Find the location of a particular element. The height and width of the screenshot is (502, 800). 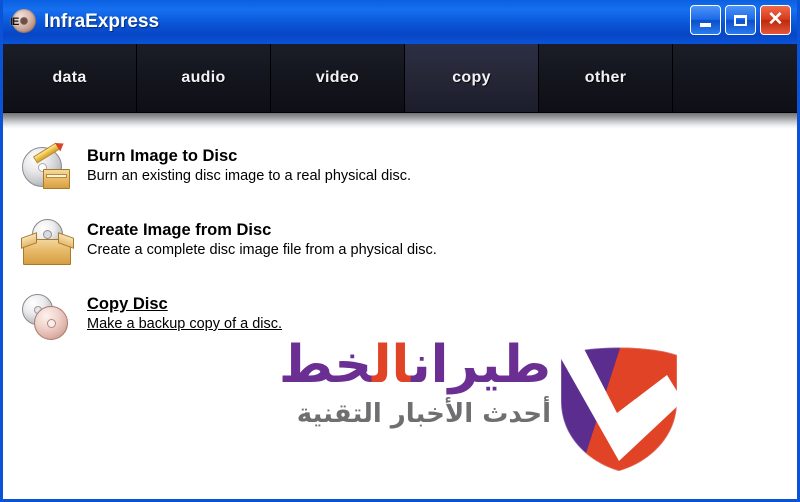

tab-label: audio is located at coordinates (203, 77).